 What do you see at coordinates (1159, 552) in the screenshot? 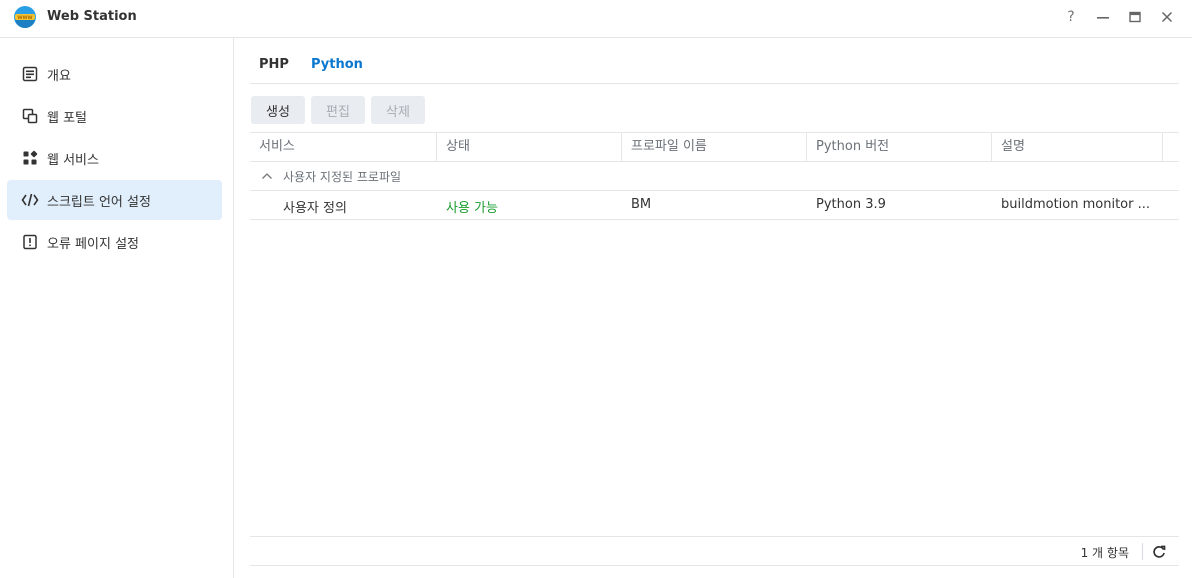
I see `refresh-icon` at bounding box center [1159, 552].